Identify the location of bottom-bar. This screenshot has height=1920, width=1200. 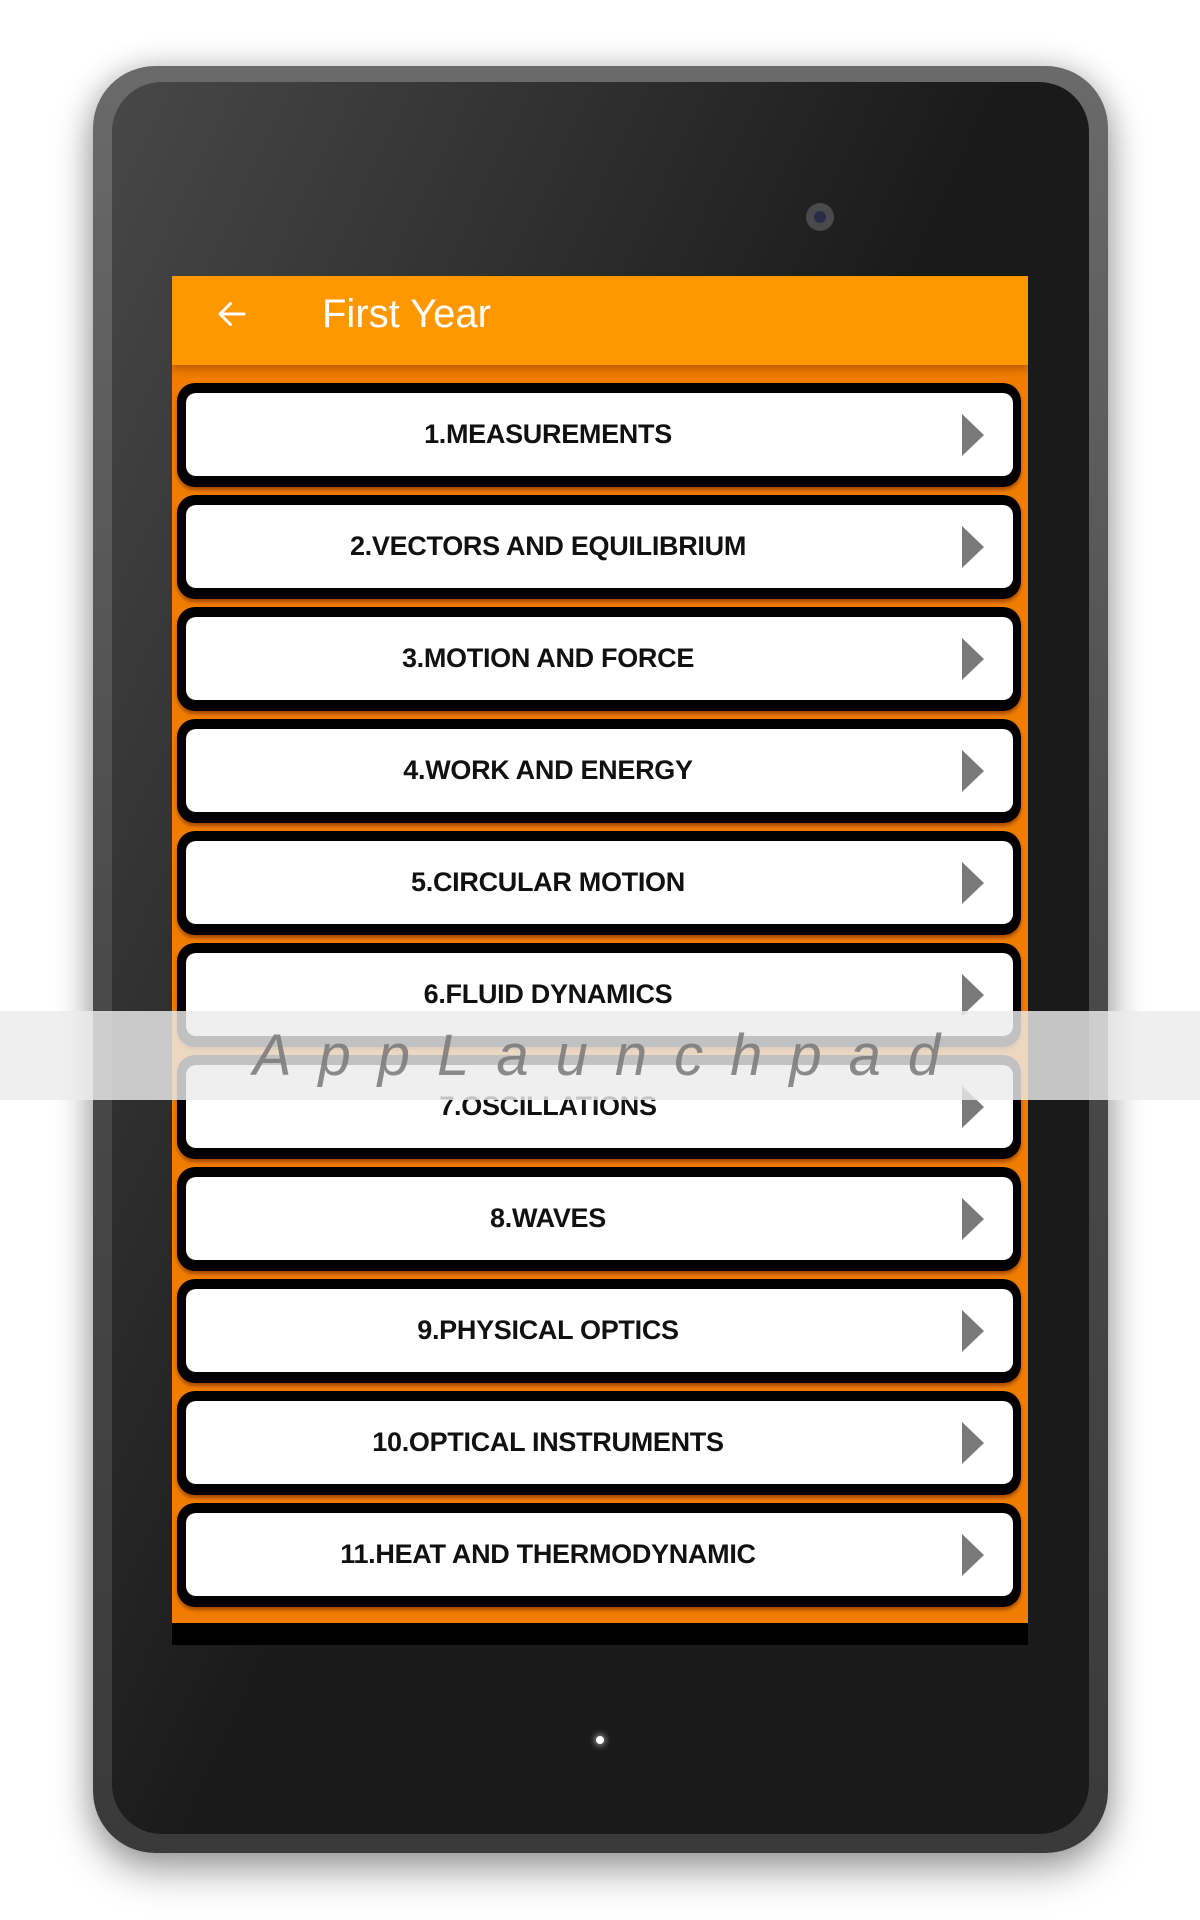
(600, 1634).